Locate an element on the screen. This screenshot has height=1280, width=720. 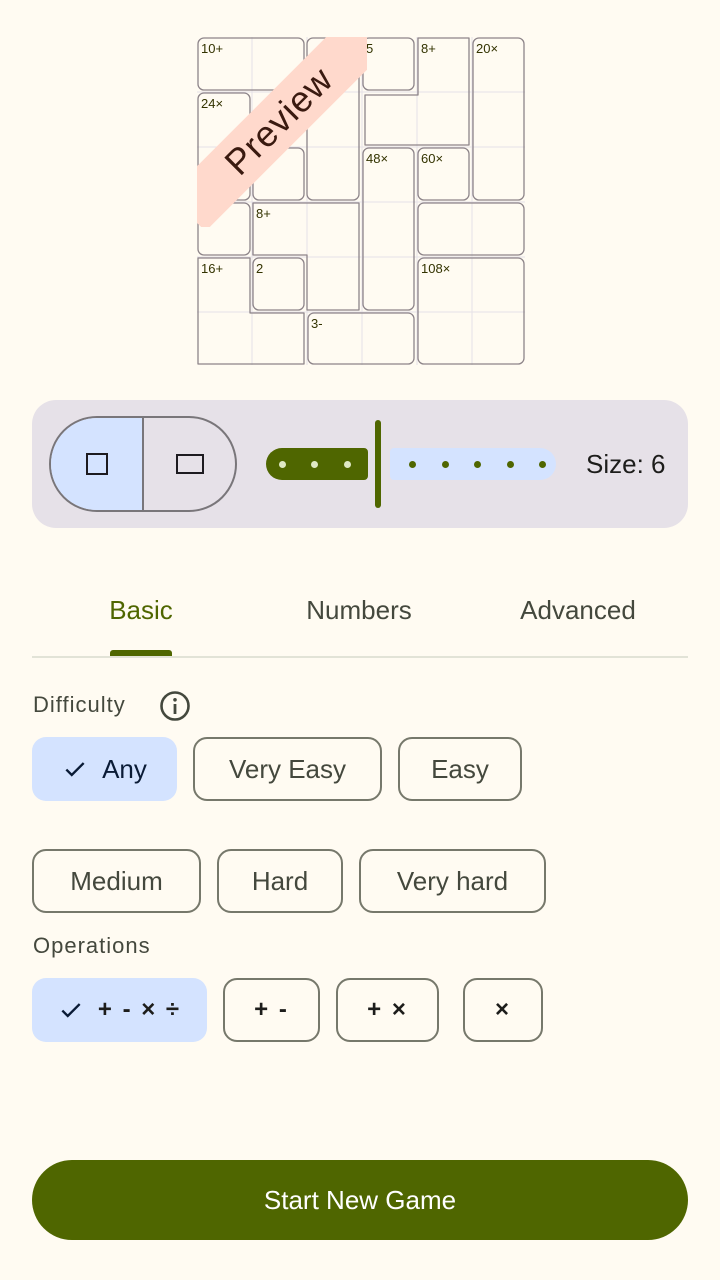
chip-label: + × is located at coordinates (387, 1009).